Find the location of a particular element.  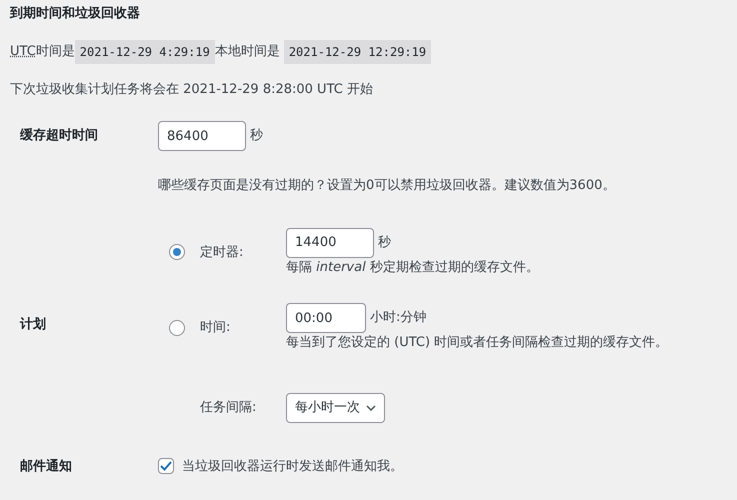

checkbox is located at coordinates (166, 466).